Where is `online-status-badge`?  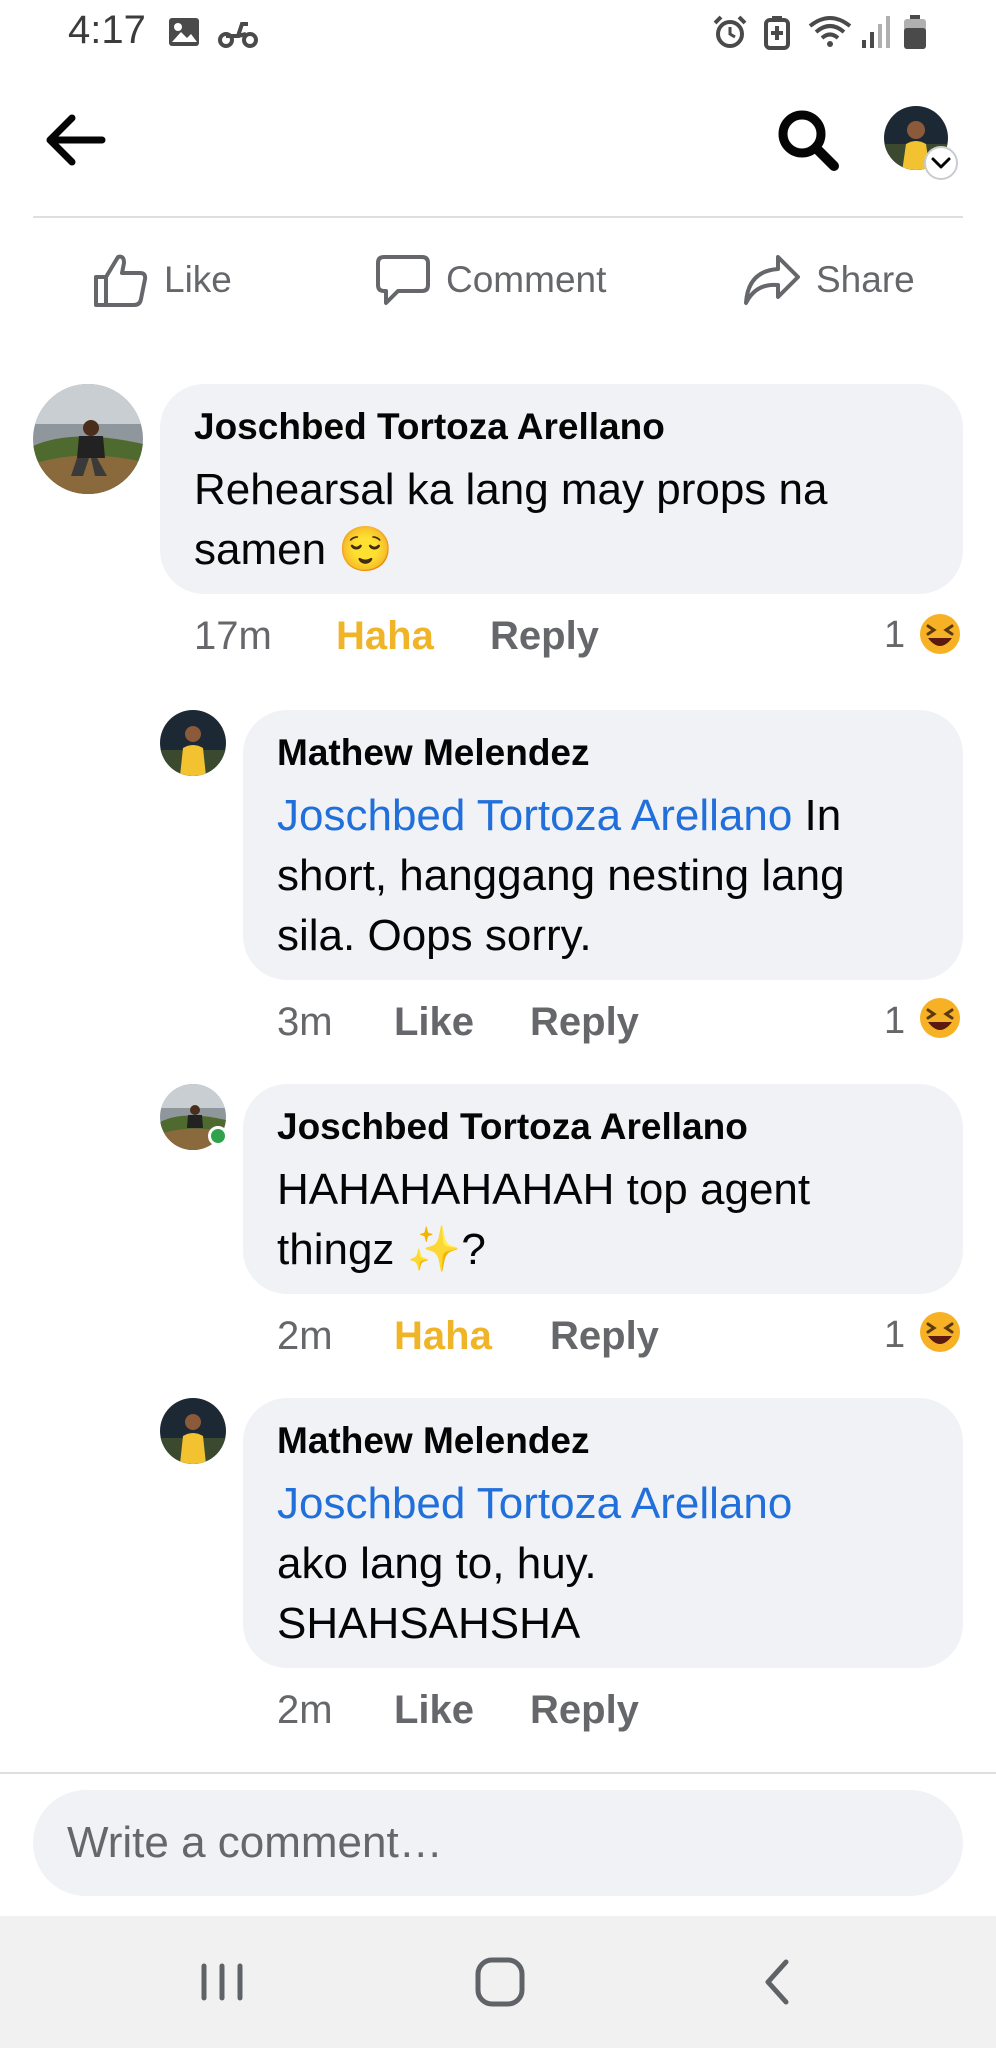 online-status-badge is located at coordinates (218, 1136).